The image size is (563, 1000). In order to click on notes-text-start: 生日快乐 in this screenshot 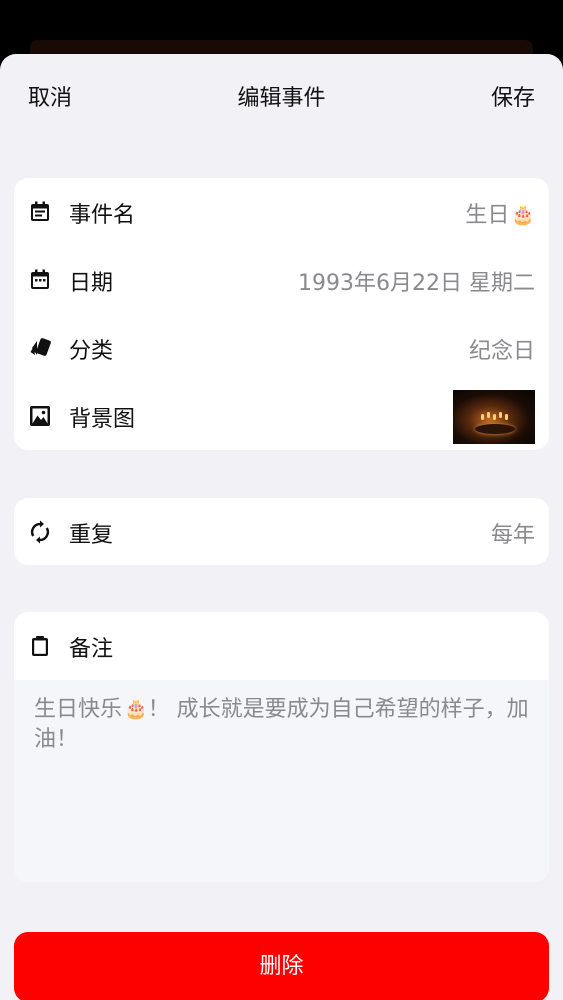, I will do `click(78, 709)`.